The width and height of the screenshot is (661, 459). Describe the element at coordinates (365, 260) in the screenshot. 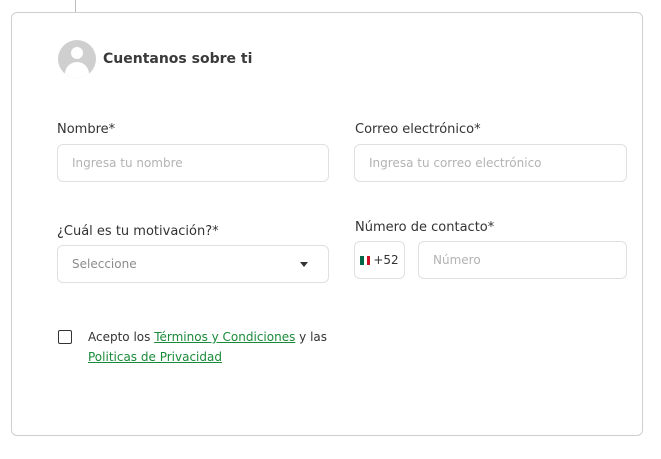

I see `mexico-flag-icon` at that location.